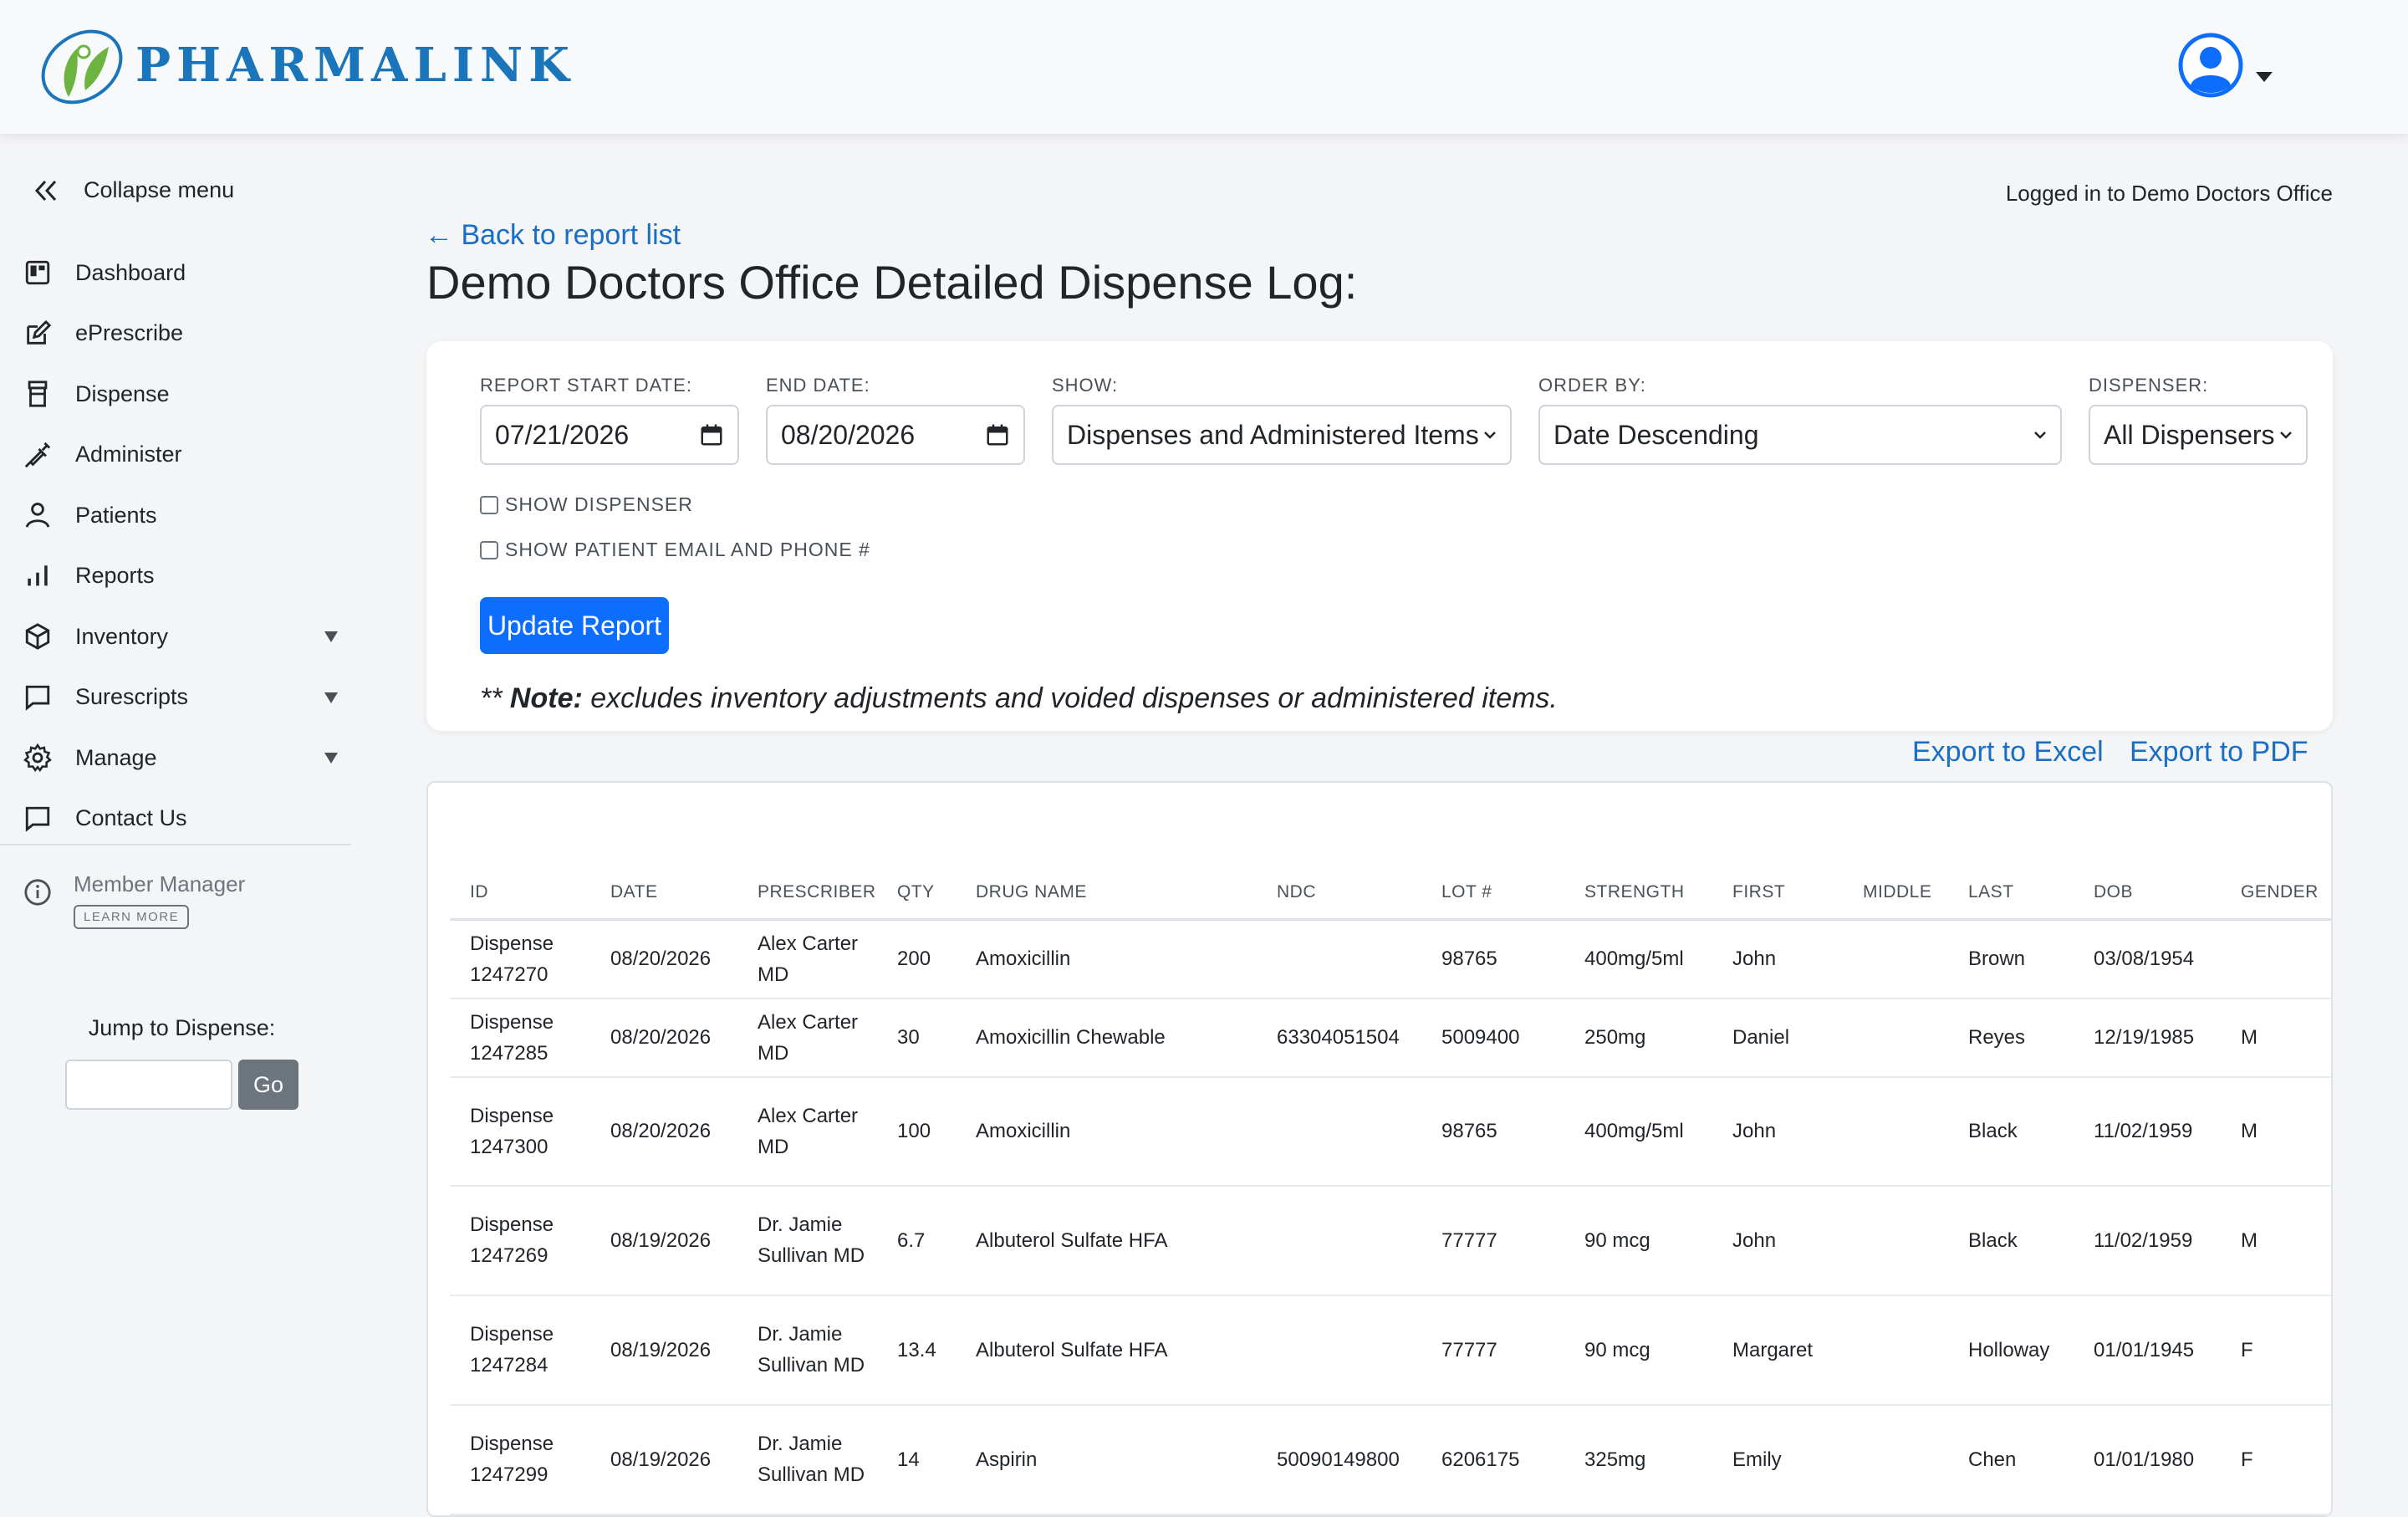 The height and width of the screenshot is (1517, 2408). I want to click on drug-name-cell: Albuterol Sulfate HFA, so click(1107, 1240).